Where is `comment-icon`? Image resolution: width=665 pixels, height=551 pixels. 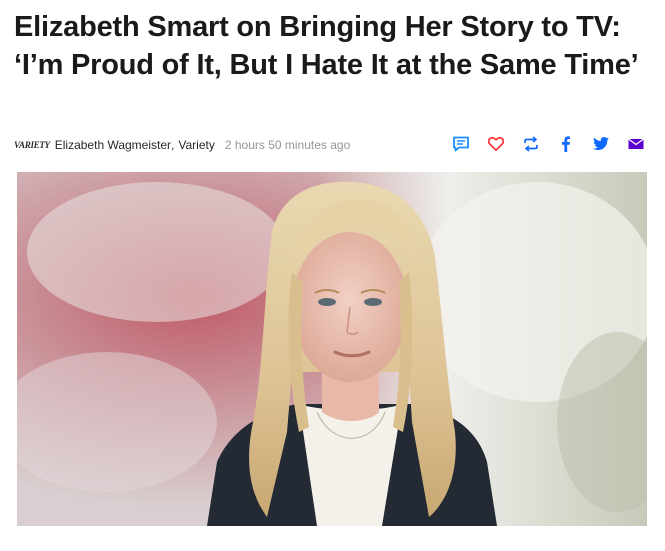 comment-icon is located at coordinates (460, 144).